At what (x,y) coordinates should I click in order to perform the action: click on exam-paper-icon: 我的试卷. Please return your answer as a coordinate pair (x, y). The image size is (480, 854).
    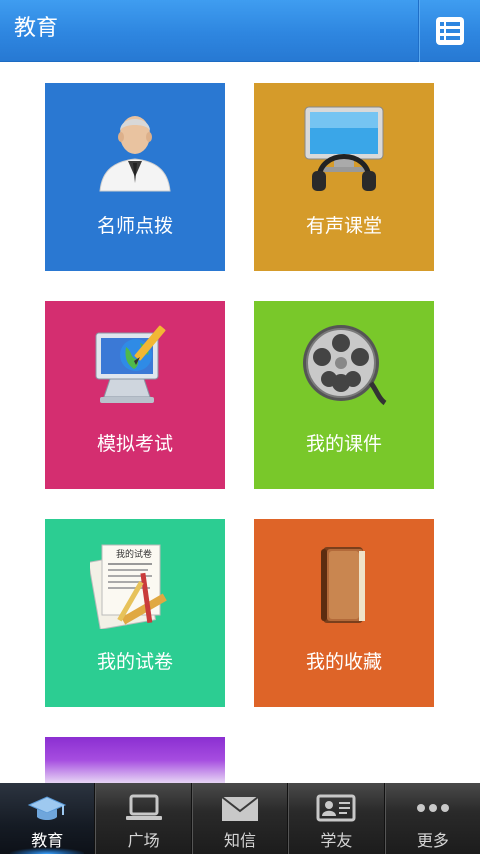
    Looking at the image, I should click on (128, 586).